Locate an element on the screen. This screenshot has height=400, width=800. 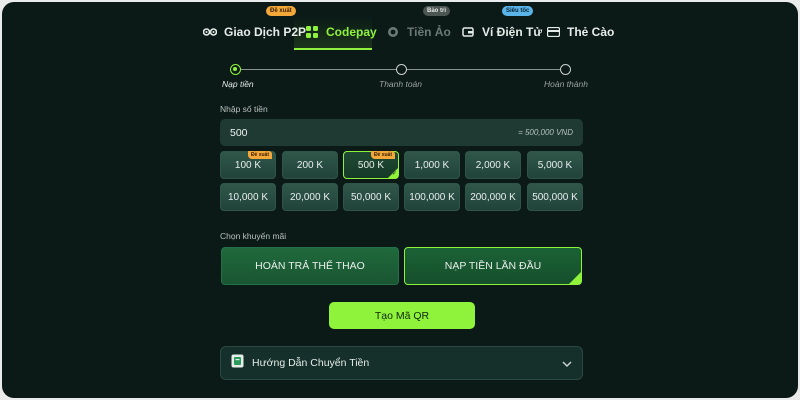
step-dot-complete is located at coordinates (565, 69).